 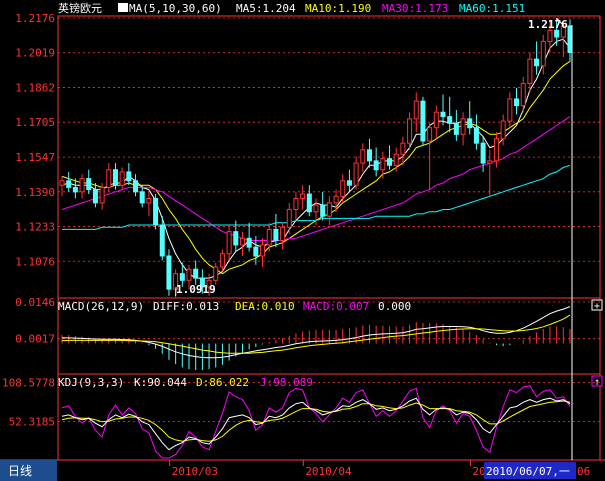 I want to click on price-tick-label: 1.1862, so click(x=35, y=87).